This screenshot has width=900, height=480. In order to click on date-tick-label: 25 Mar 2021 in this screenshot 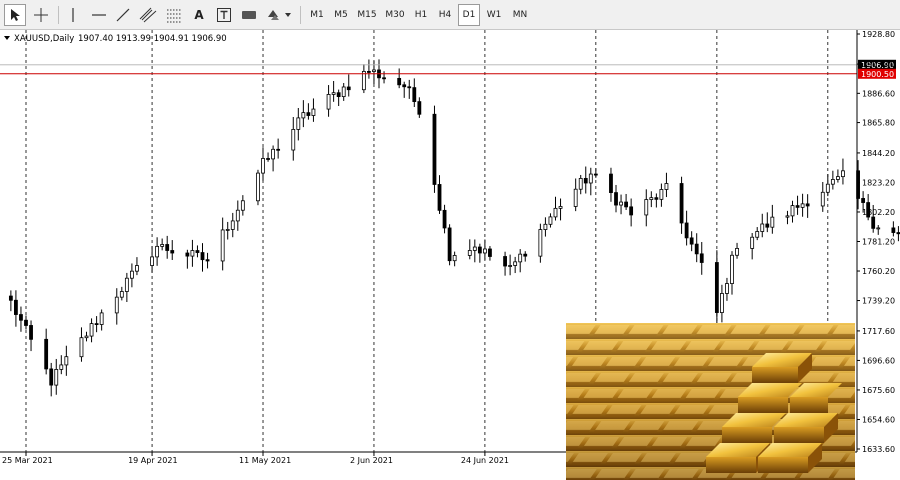, I will do `click(27, 460)`.